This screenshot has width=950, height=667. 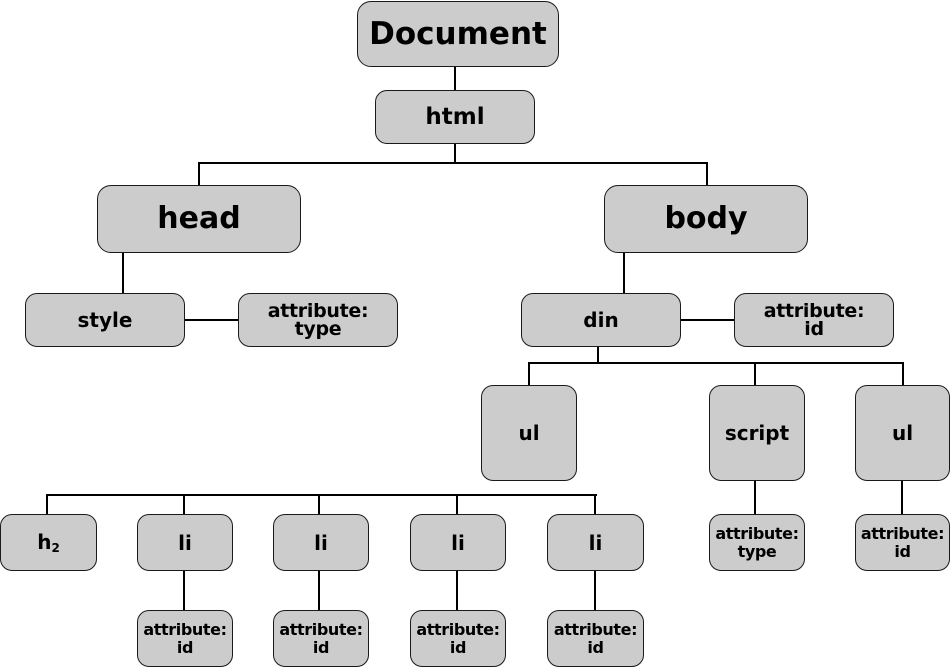 I want to click on node-label: Document, so click(x=458, y=33).